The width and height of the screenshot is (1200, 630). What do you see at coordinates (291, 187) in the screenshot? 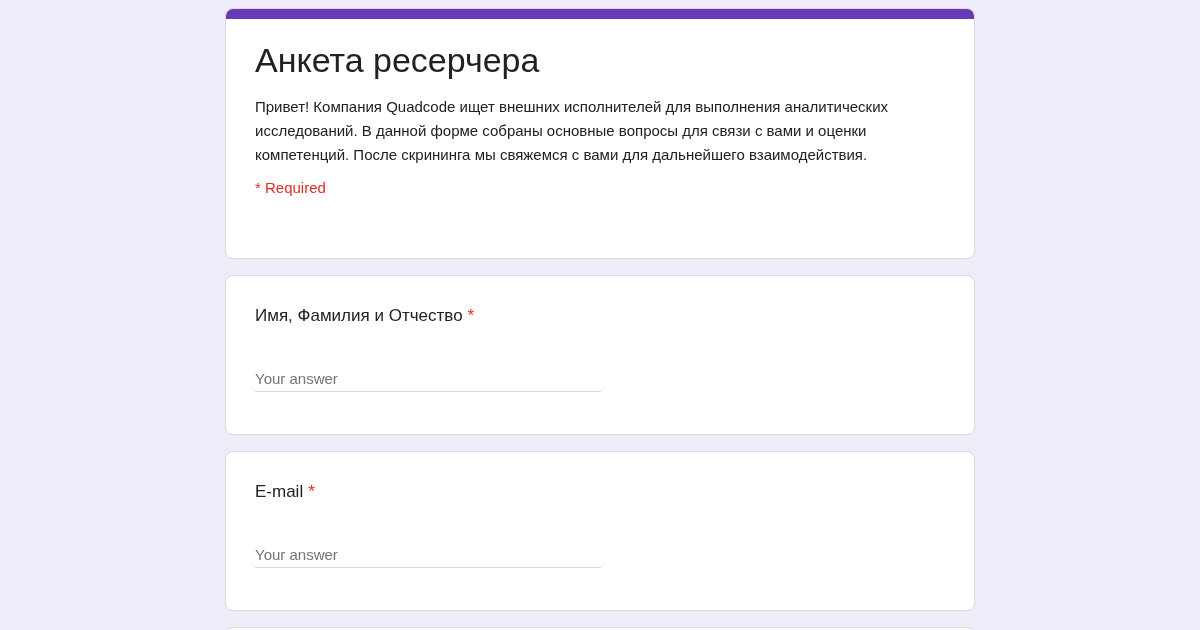
I see `required-note: * Required` at bounding box center [291, 187].